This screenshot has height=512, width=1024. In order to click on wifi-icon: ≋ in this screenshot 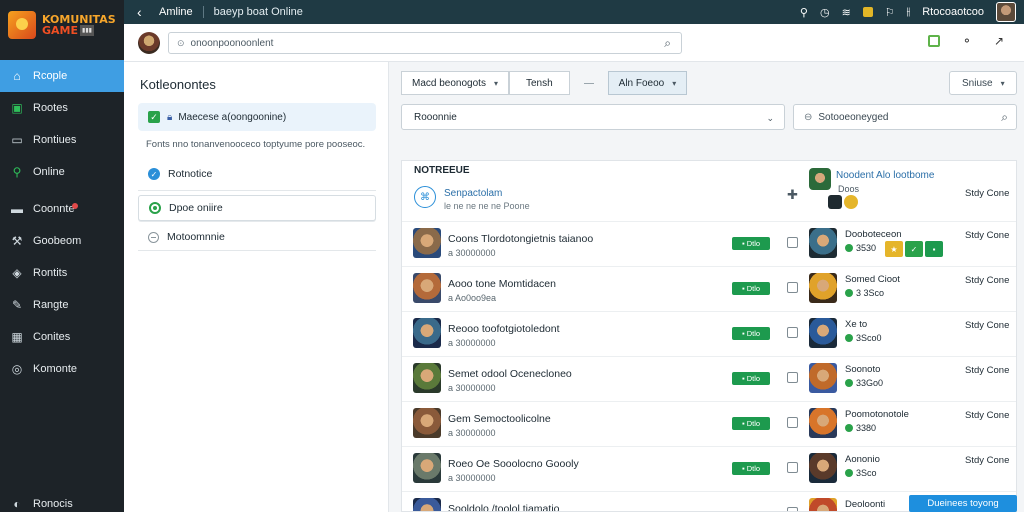, I will do `click(846, 12)`.